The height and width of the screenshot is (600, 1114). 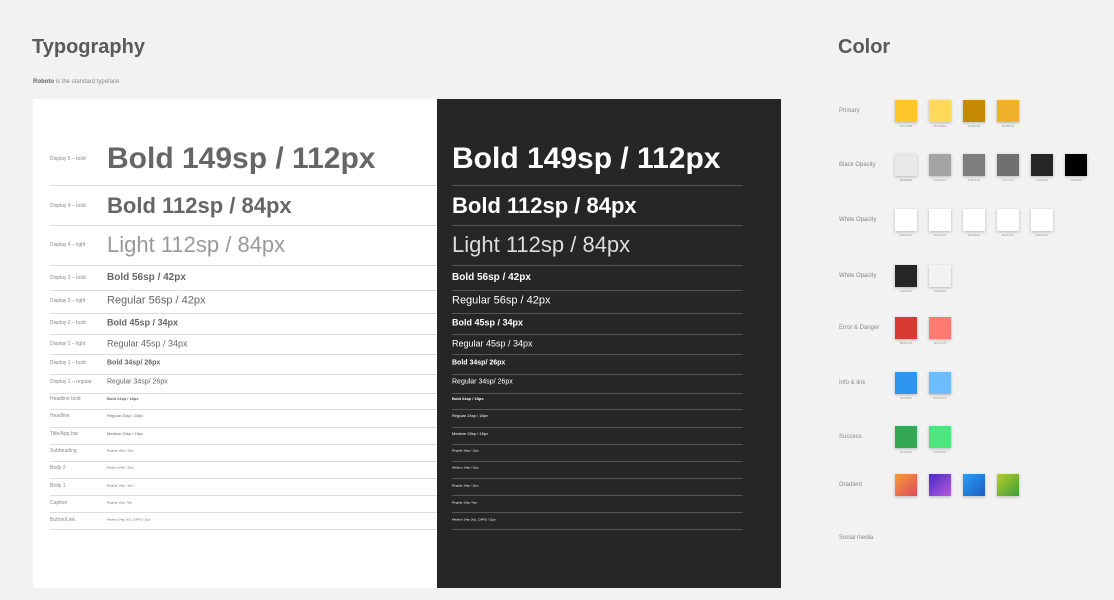 I want to click on color-swatch: #34A853, so click(x=906, y=440).